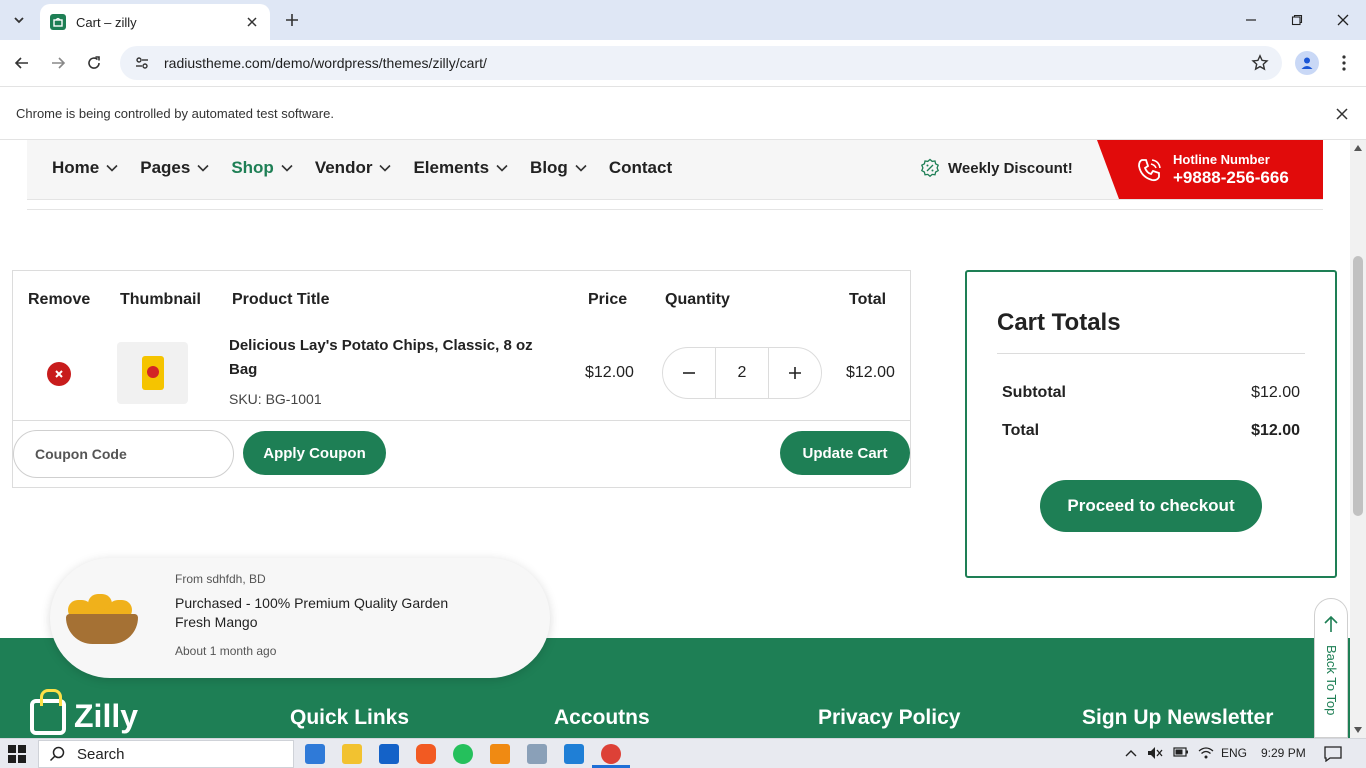 The width and height of the screenshot is (1366, 768). What do you see at coordinates (315, 754) in the screenshot?
I see `mail-app-icon` at bounding box center [315, 754].